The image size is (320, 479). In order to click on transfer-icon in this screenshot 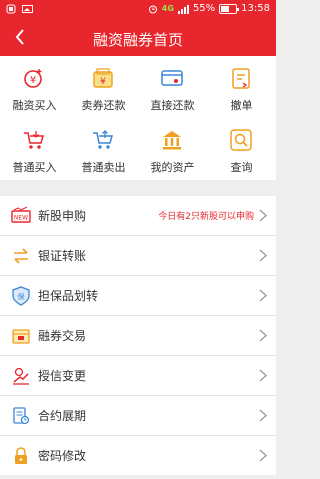, I will do `click(21, 256)`.